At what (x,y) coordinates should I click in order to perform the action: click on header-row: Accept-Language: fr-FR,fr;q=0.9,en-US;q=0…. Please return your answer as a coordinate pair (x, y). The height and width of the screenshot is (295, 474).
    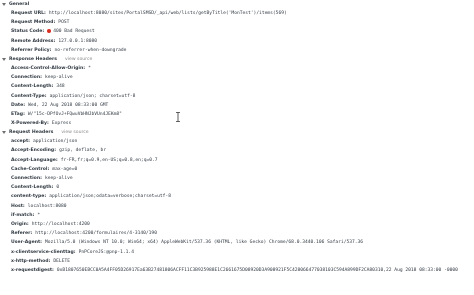
    Looking at the image, I should click on (237, 160).